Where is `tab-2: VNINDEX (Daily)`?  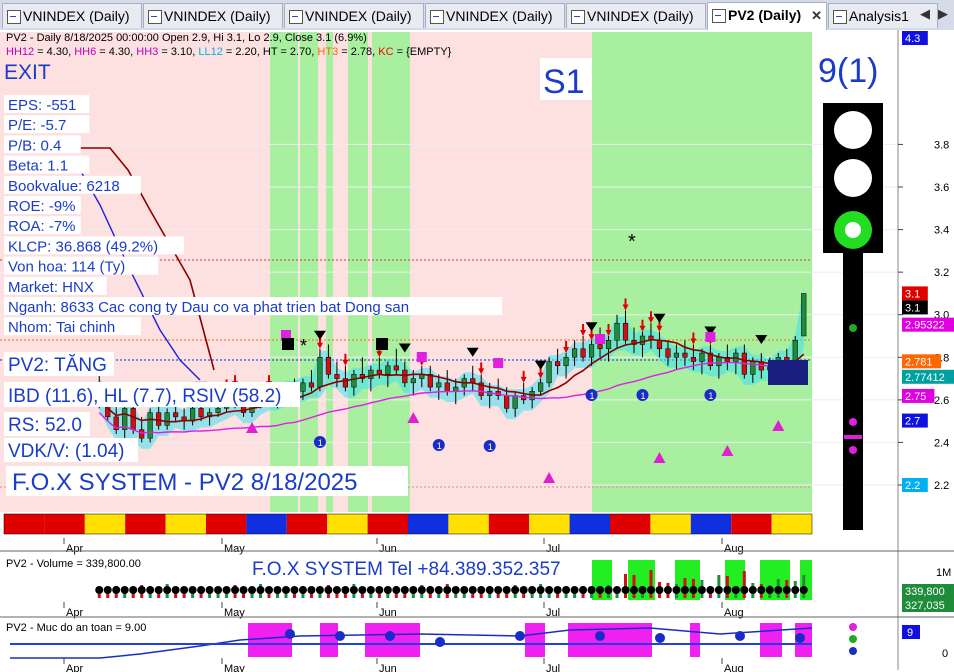
tab-2: VNINDEX (Daily) is located at coordinates (354, 15).